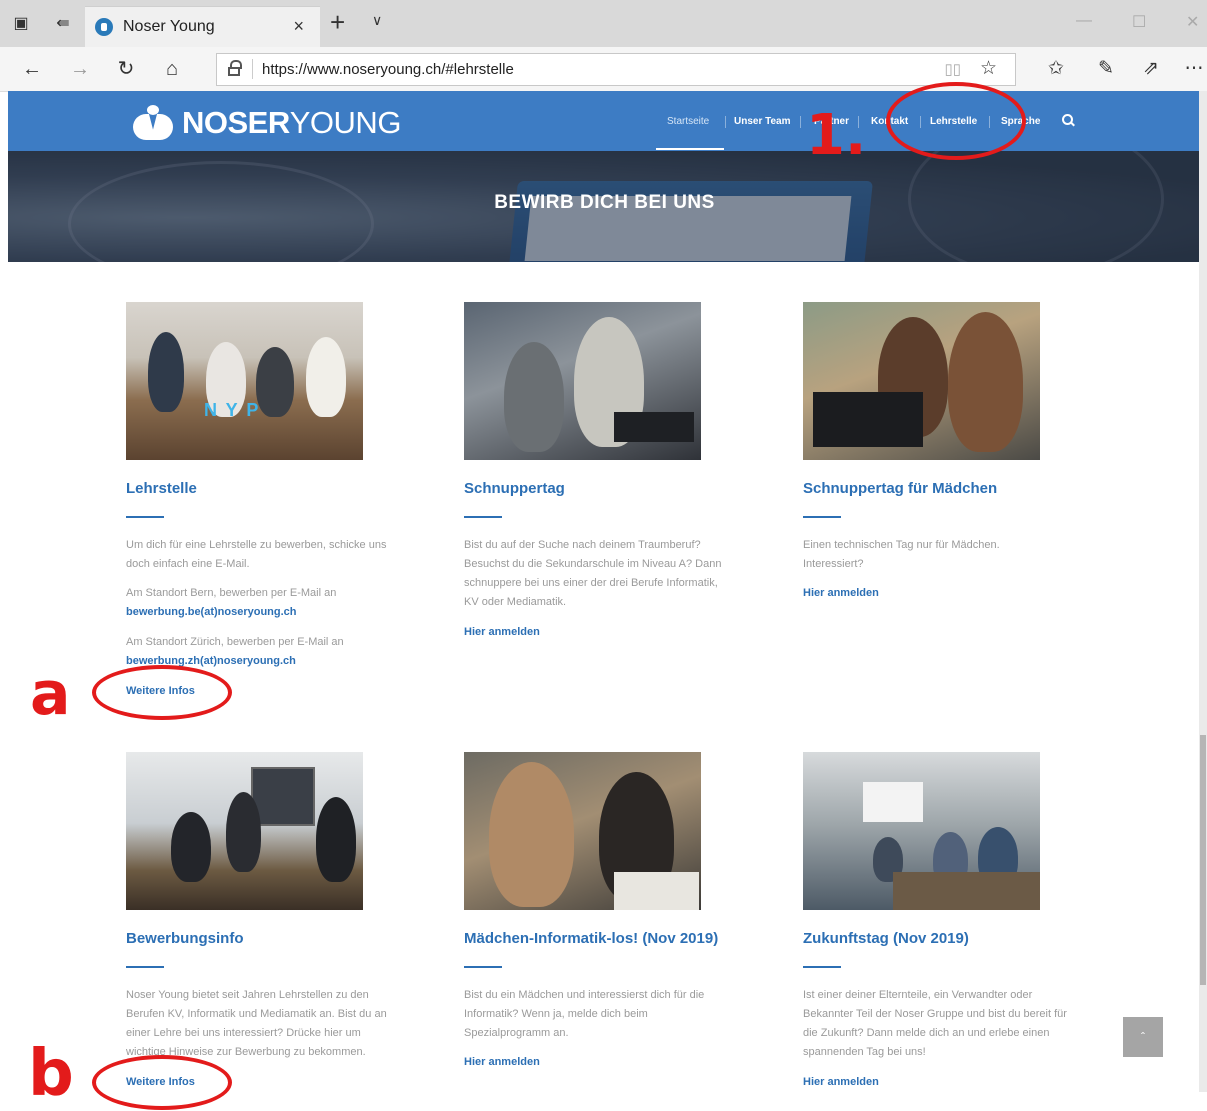 The height and width of the screenshot is (1111, 1207). What do you see at coordinates (1068, 120) in the screenshot?
I see `search-icon` at bounding box center [1068, 120].